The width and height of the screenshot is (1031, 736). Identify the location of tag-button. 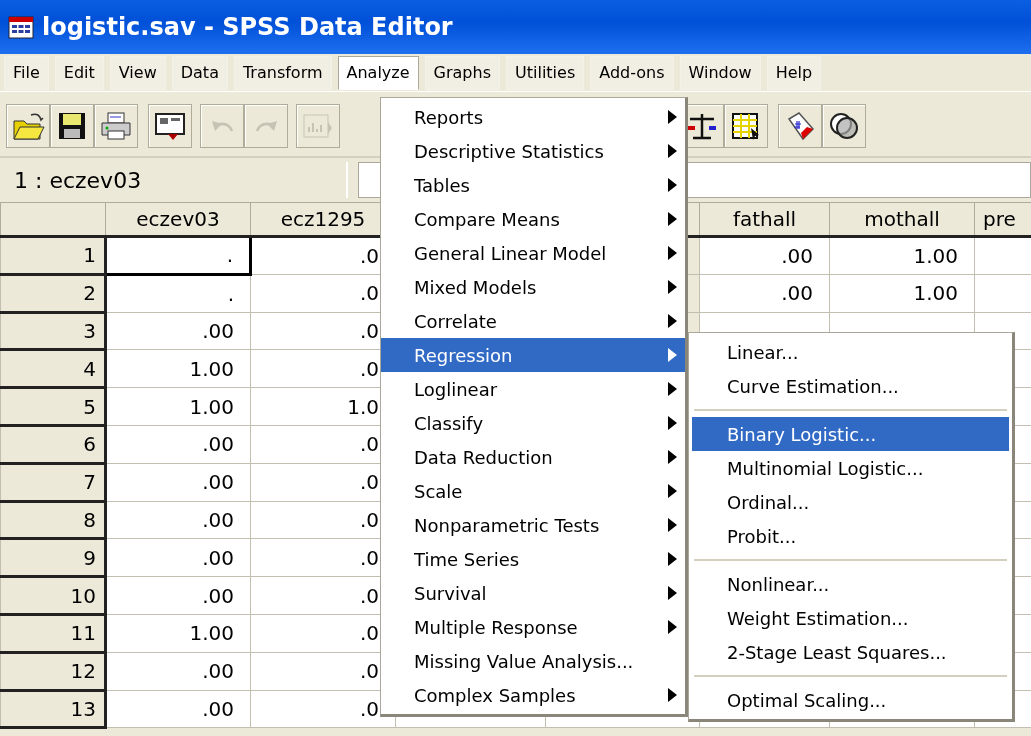
(800, 126).